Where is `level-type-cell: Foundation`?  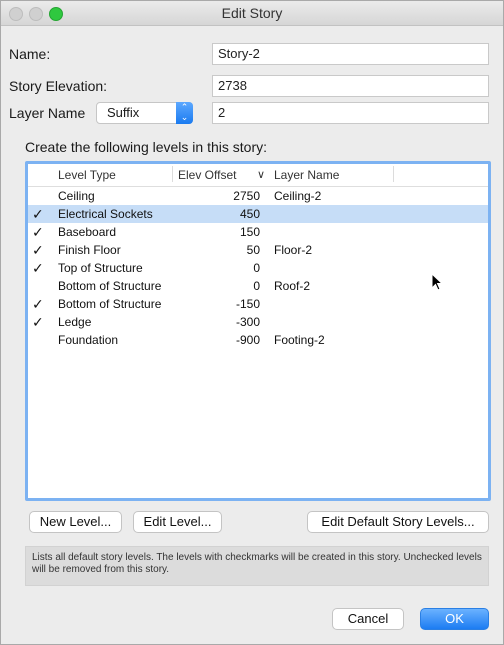 level-type-cell: Foundation is located at coordinates (88, 340).